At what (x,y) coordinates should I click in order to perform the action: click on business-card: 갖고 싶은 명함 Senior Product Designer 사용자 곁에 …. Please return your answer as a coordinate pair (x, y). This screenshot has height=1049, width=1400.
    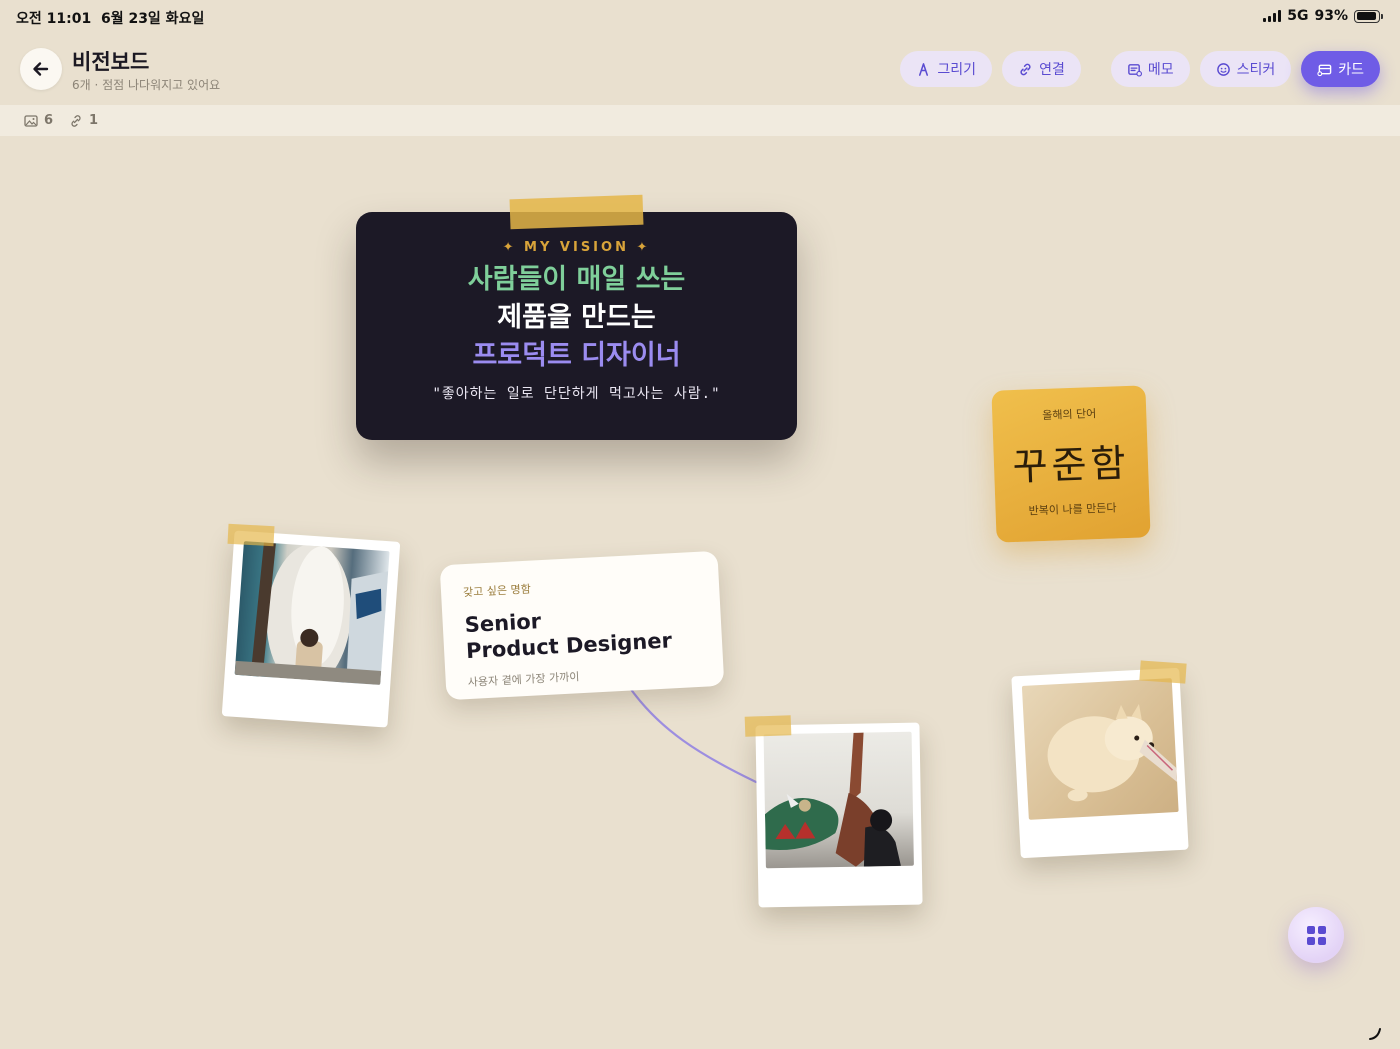
    Looking at the image, I should click on (582, 625).